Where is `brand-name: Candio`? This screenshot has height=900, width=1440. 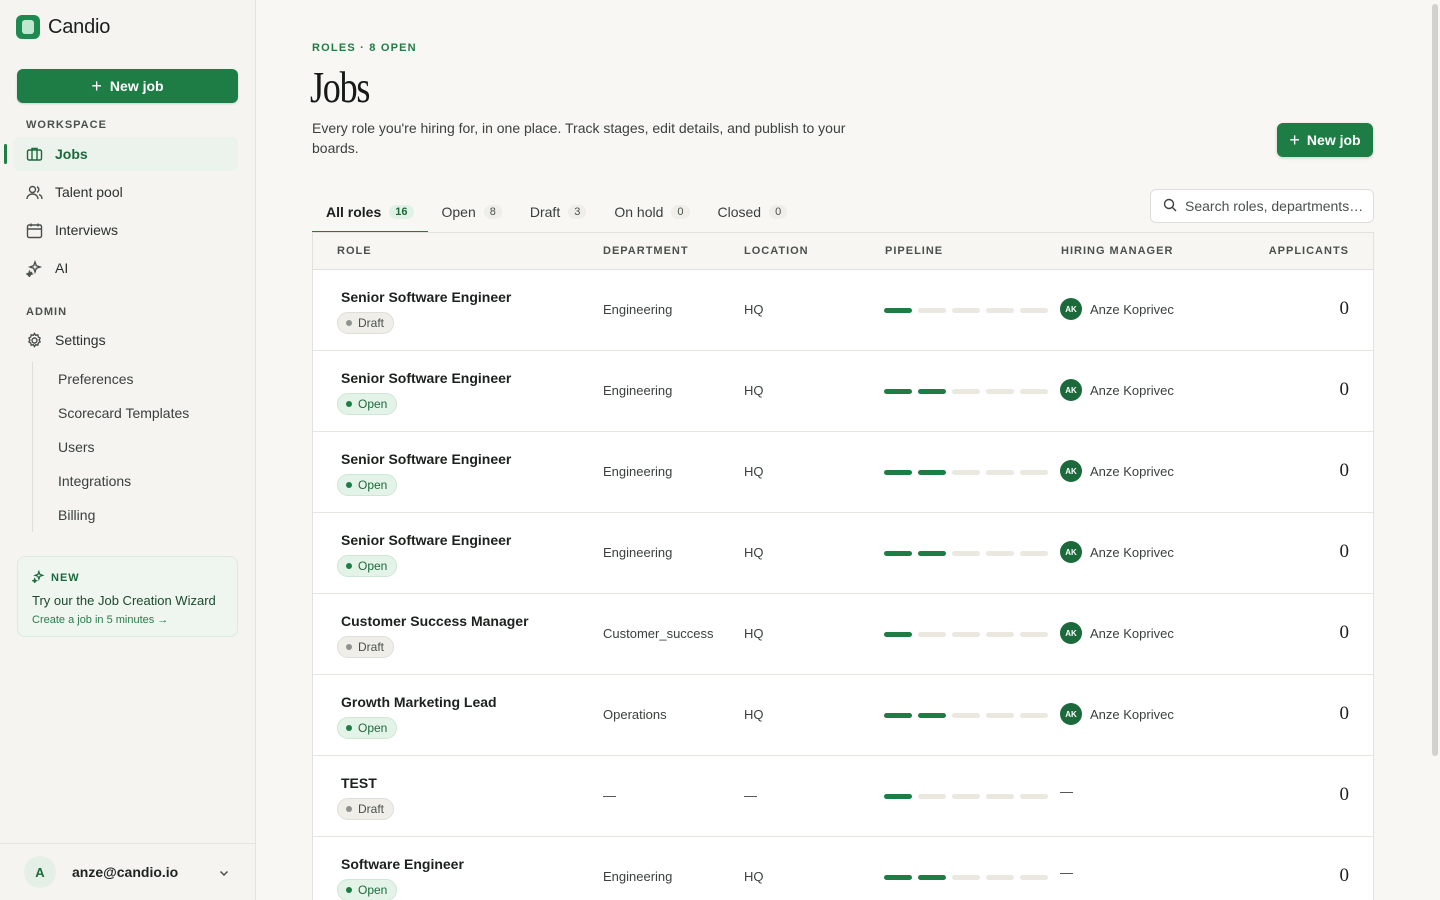
brand-name: Candio is located at coordinates (79, 26).